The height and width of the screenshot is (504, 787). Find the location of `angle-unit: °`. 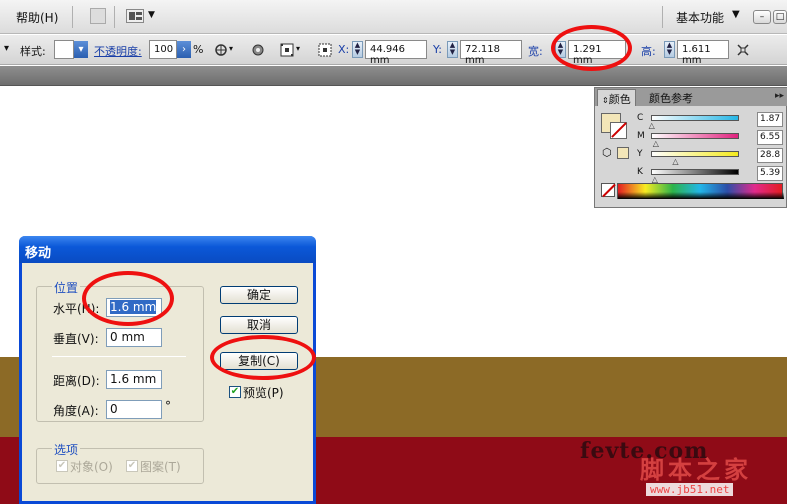

angle-unit: ° is located at coordinates (168, 406).